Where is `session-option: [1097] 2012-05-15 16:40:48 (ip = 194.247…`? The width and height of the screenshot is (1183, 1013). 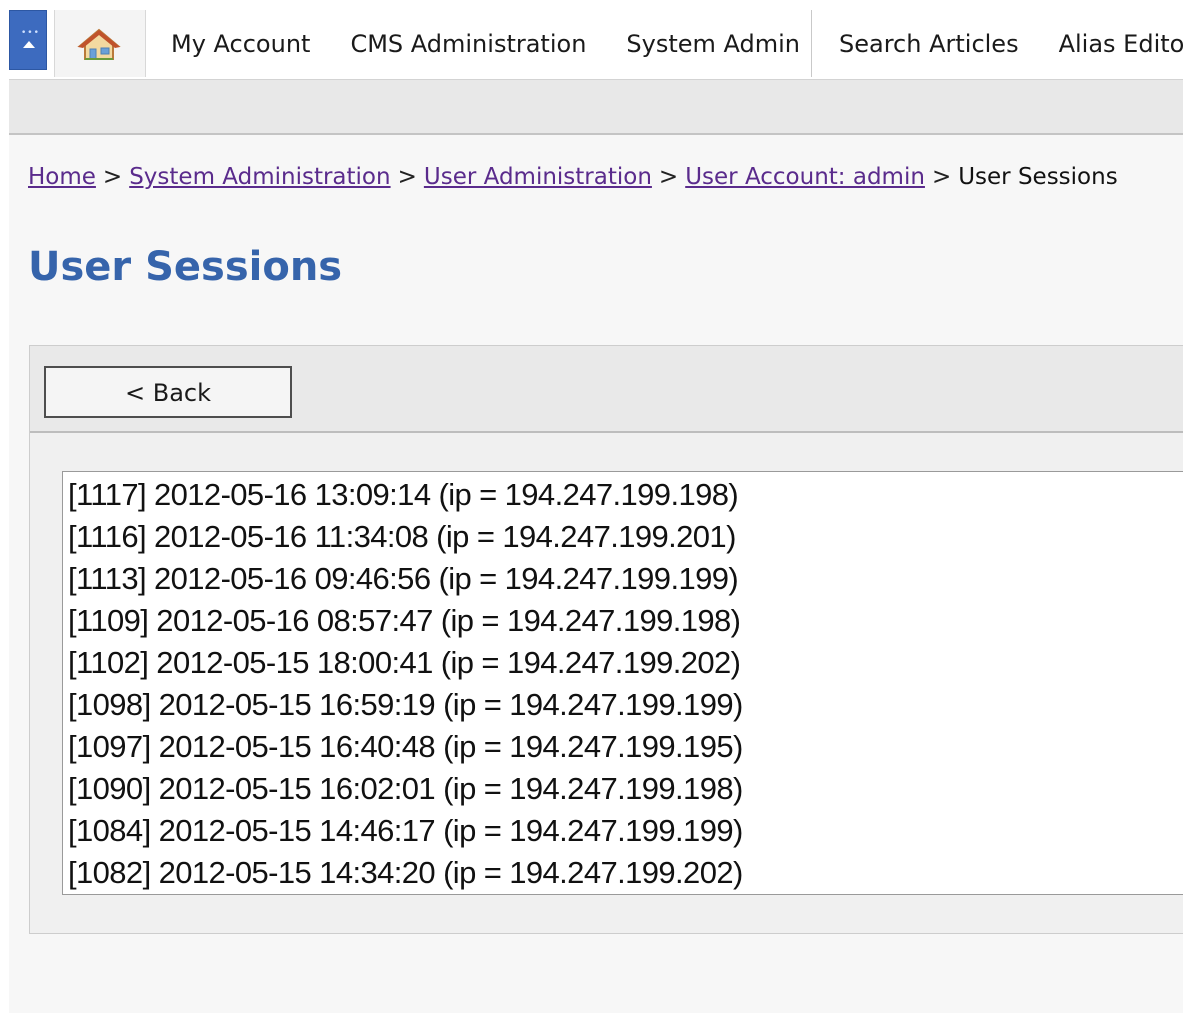 session-option: [1097] 2012-05-15 16:40:48 (ip = 194.247… is located at coordinates (623, 747).